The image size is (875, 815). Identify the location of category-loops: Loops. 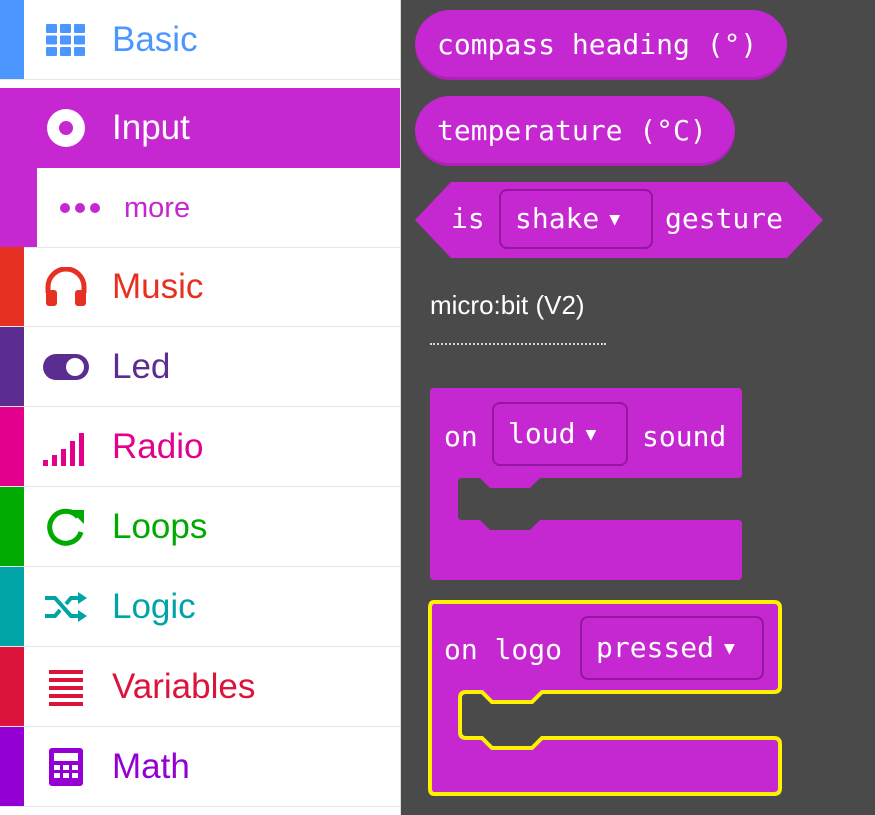
(200, 527).